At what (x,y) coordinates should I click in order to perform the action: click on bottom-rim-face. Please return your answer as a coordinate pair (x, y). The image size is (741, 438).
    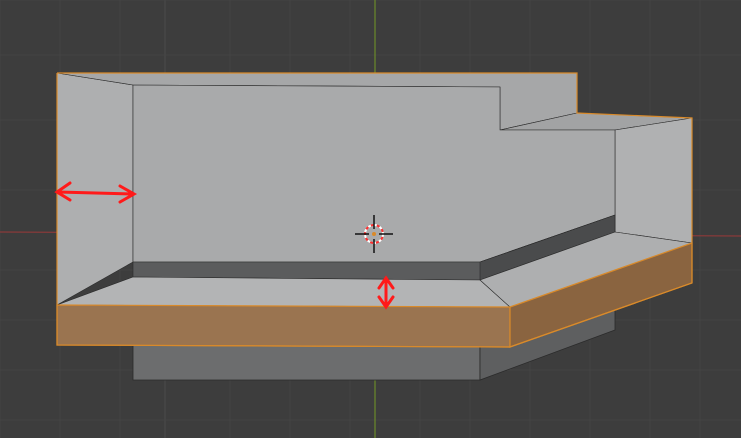
    Looking at the image, I should click on (283, 292).